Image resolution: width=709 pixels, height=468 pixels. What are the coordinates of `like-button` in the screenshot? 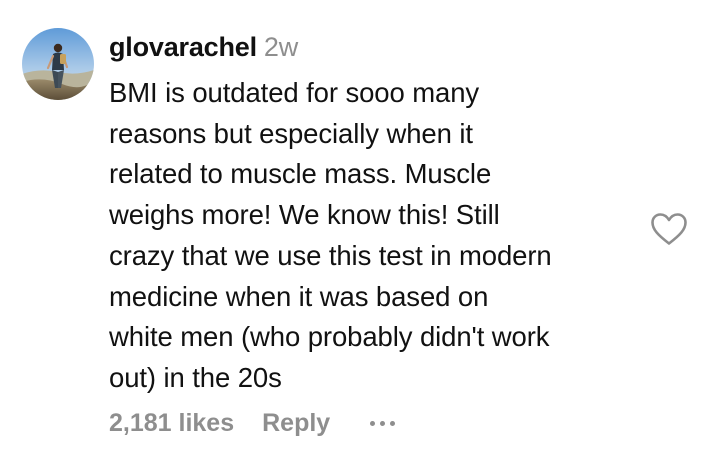 It's located at (669, 229).